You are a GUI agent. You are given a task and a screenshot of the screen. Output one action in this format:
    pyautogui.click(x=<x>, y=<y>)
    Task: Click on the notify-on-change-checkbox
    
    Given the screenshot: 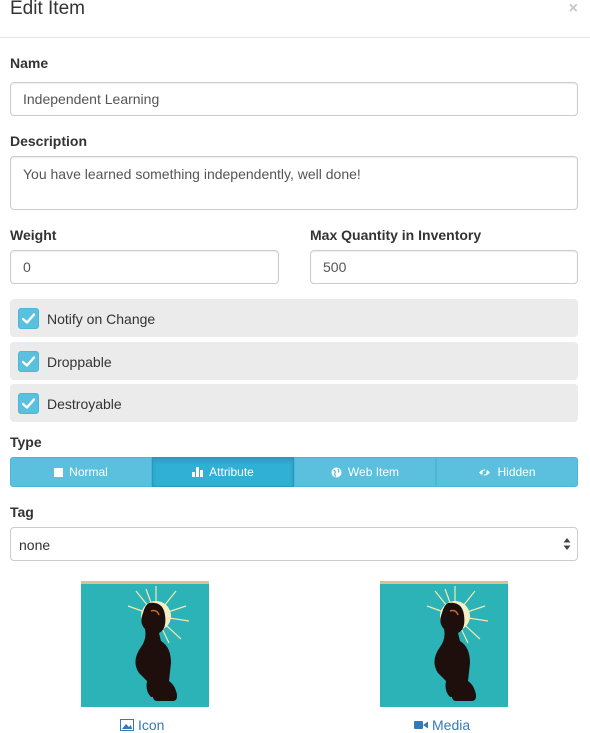 What is the action you would take?
    pyautogui.click(x=28, y=318)
    